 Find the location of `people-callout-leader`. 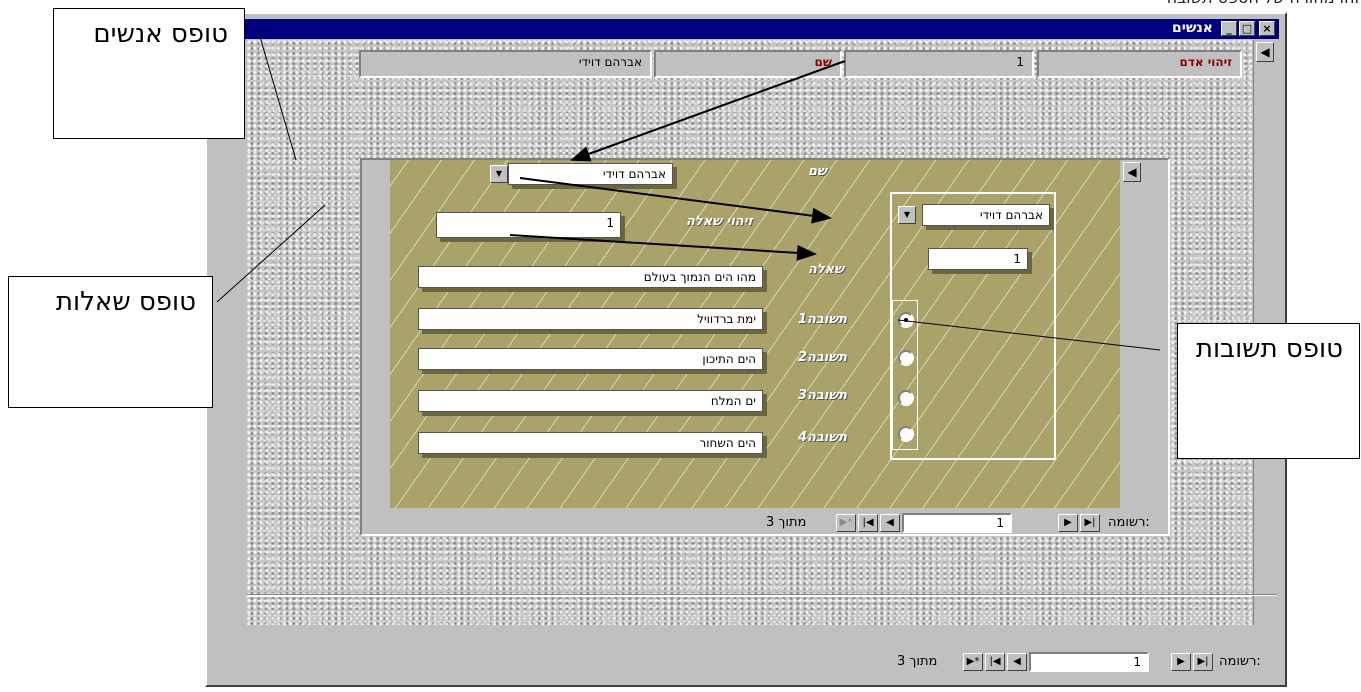

people-callout-leader is located at coordinates (277, 95).